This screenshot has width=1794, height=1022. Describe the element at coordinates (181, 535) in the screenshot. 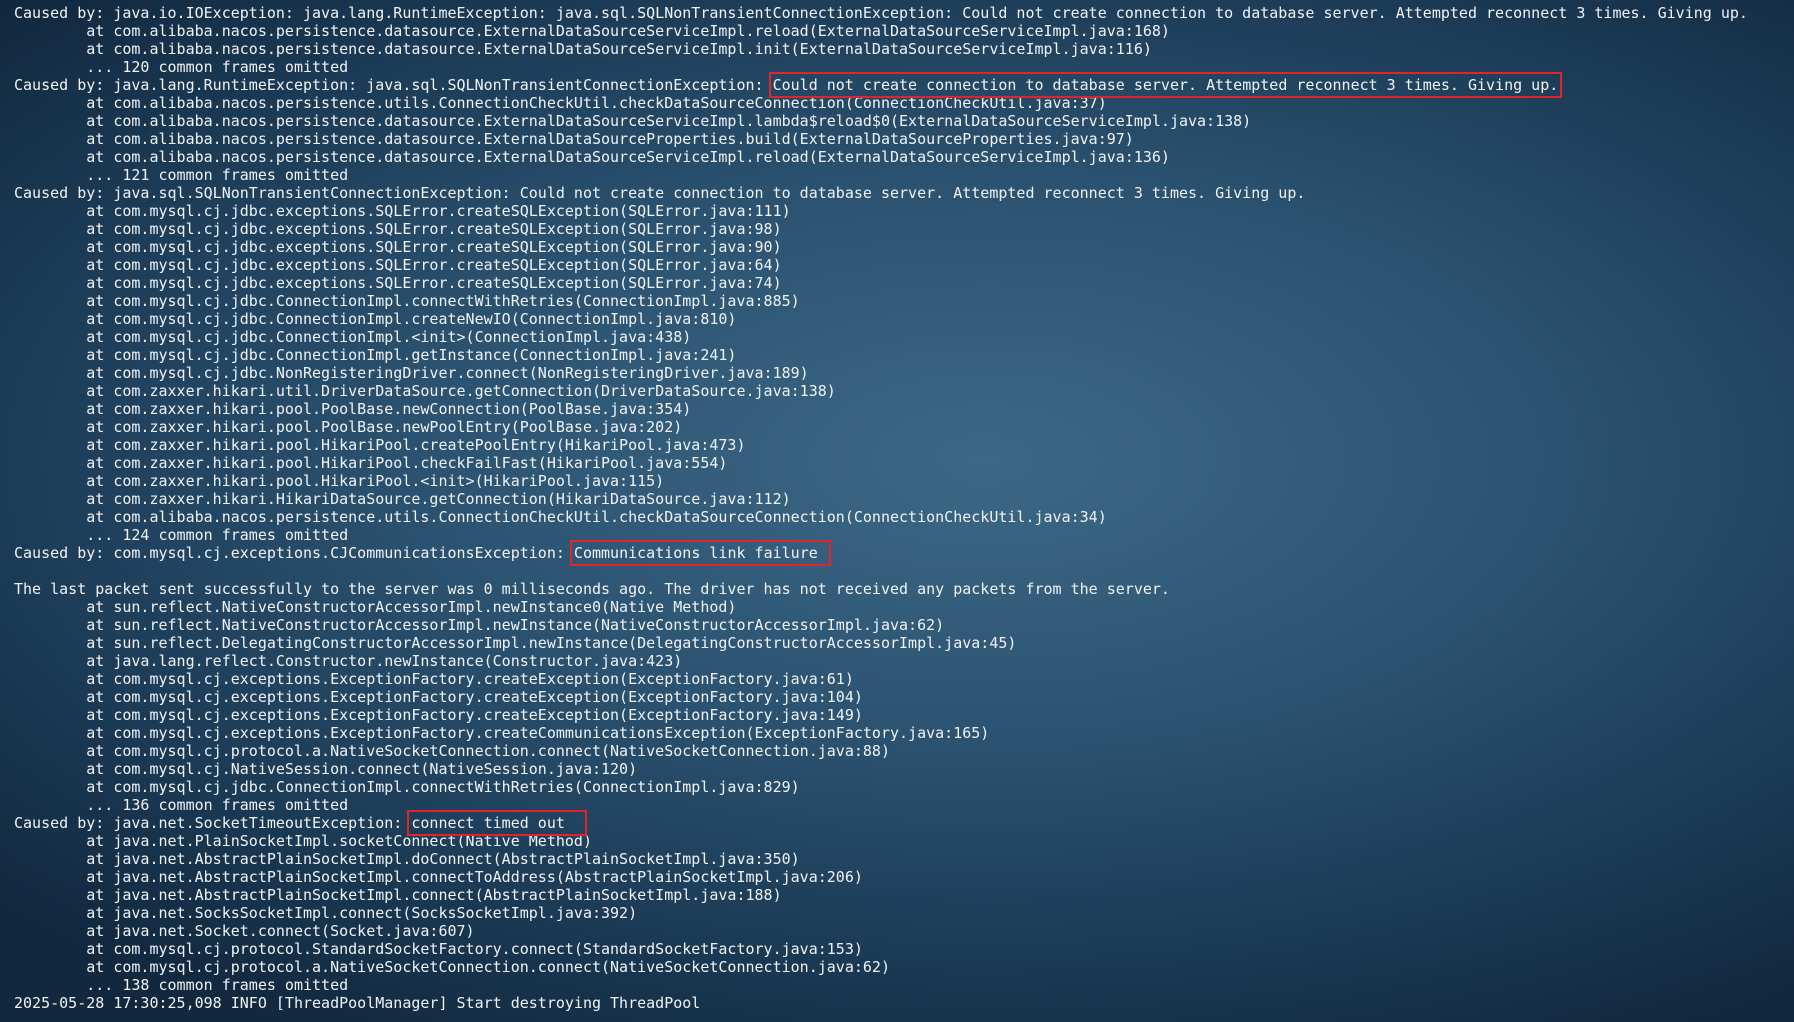

I see `log-text: ... 124 common frames omitted` at that location.